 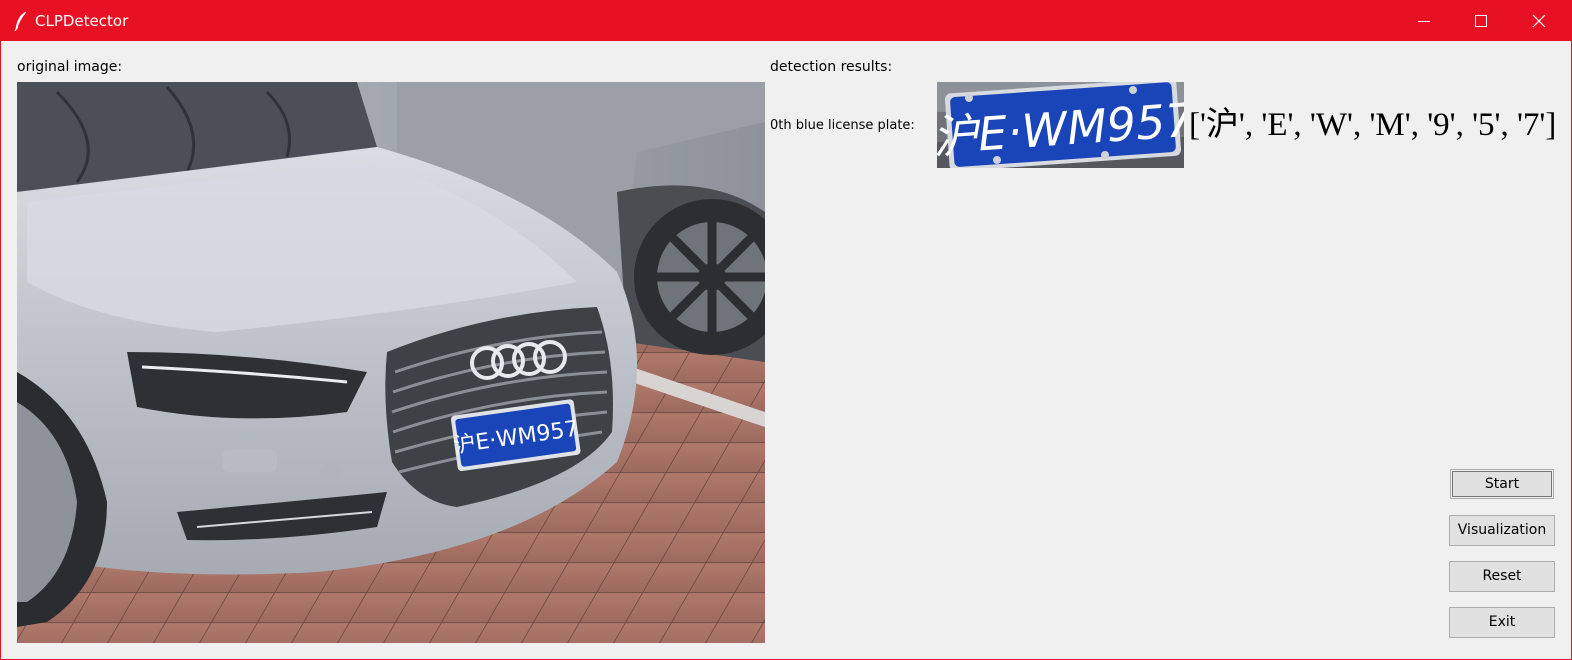 I want to click on close-button, so click(x=1539, y=21).